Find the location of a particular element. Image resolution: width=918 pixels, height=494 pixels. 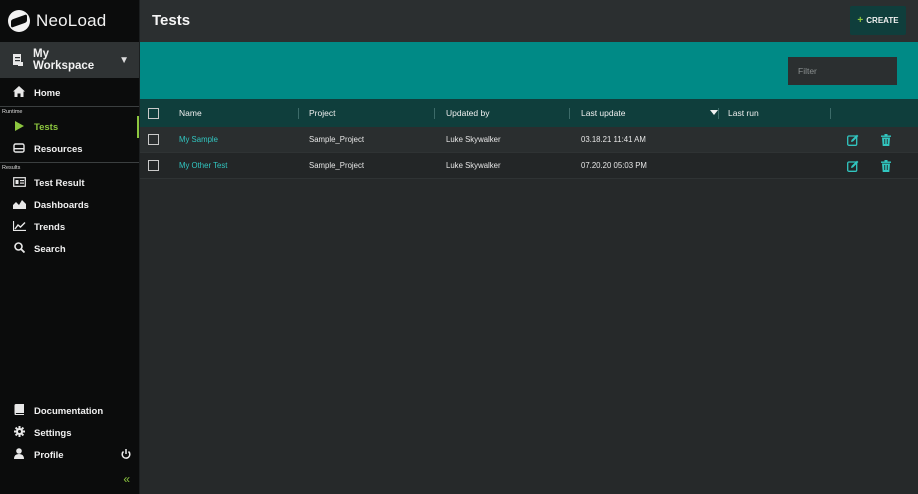

create-button: + CREATE is located at coordinates (878, 20).